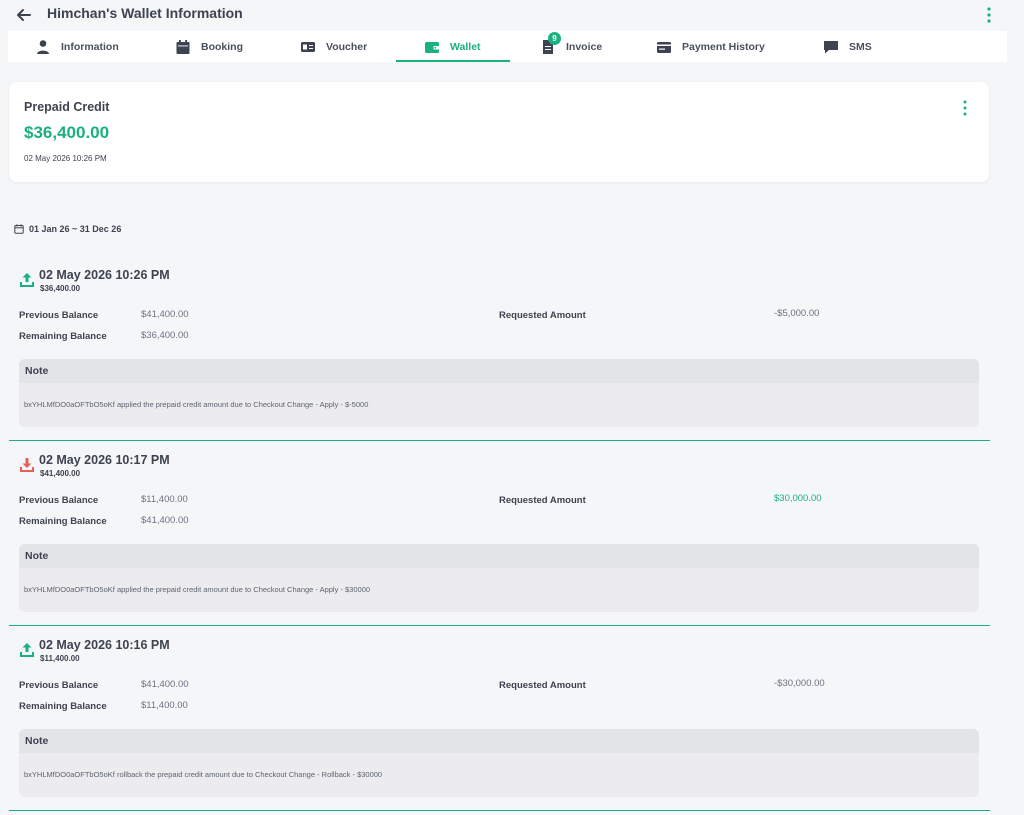  What do you see at coordinates (19, 229) in the screenshot?
I see `calendar-outline-icon` at bounding box center [19, 229].